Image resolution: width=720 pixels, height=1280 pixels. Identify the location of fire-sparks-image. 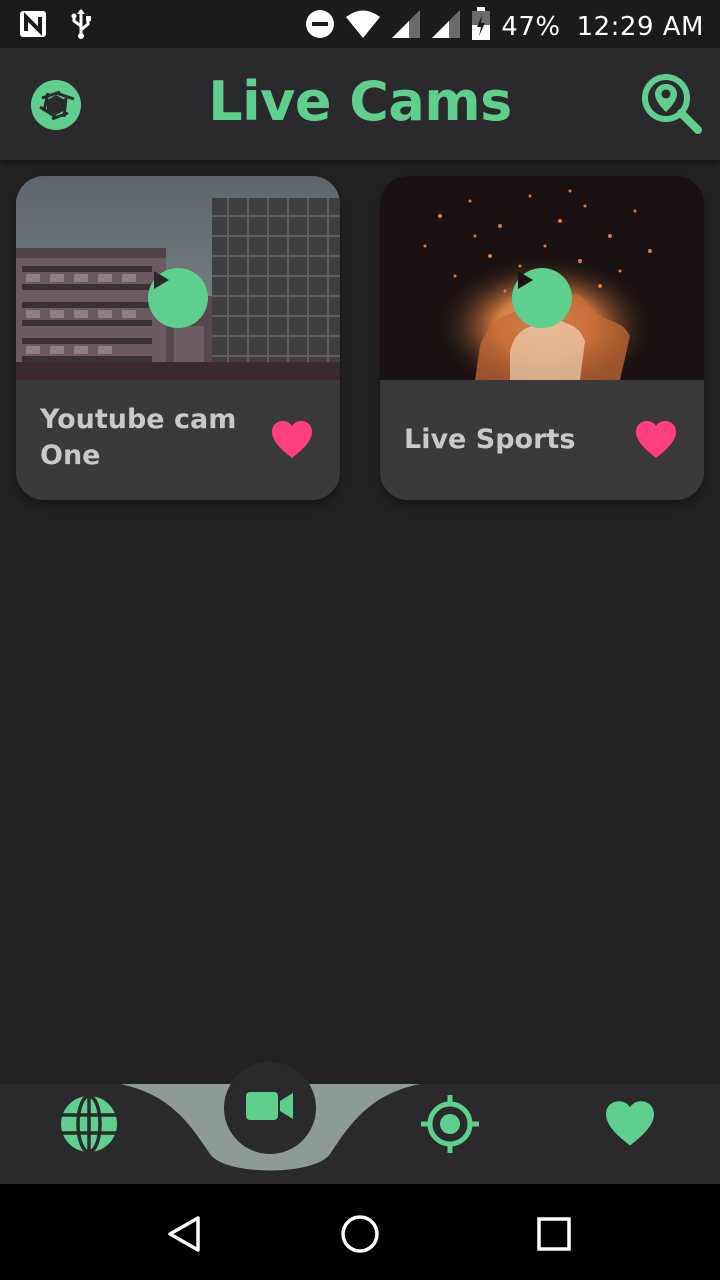
(542, 278).